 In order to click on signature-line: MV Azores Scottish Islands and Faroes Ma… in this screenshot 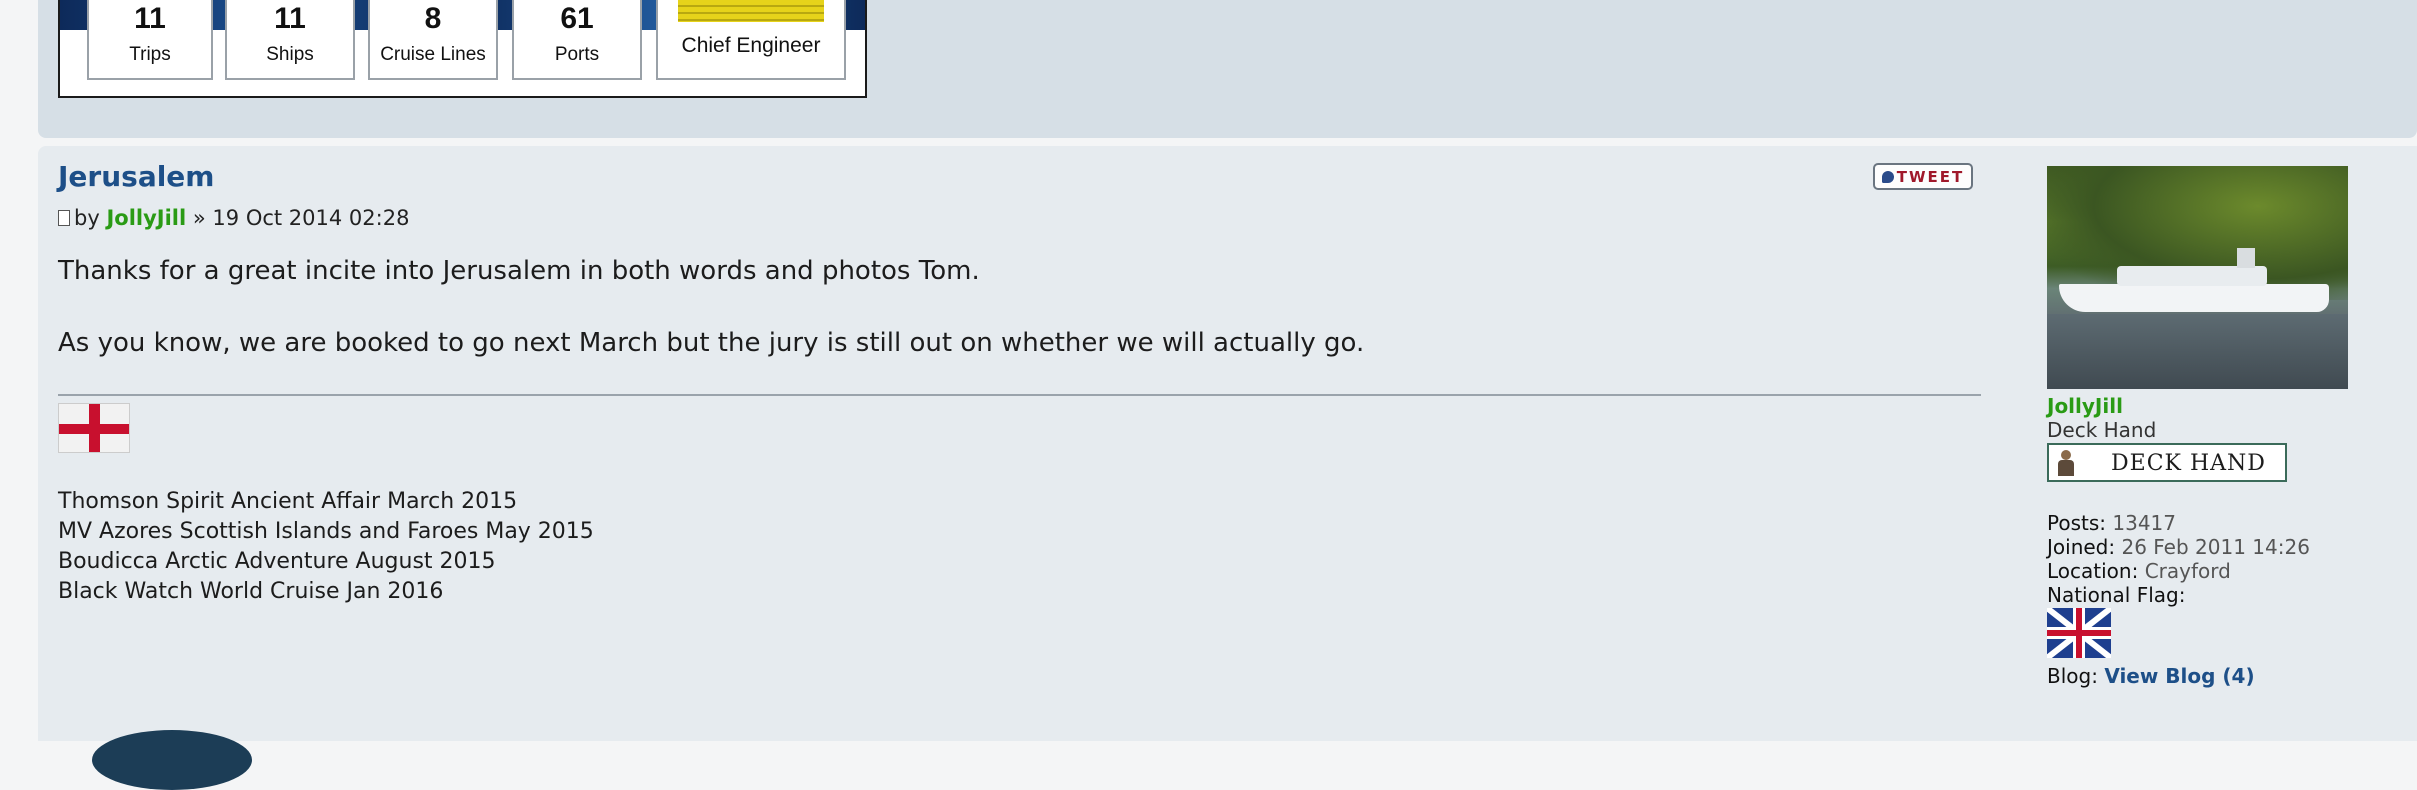, I will do `click(326, 531)`.